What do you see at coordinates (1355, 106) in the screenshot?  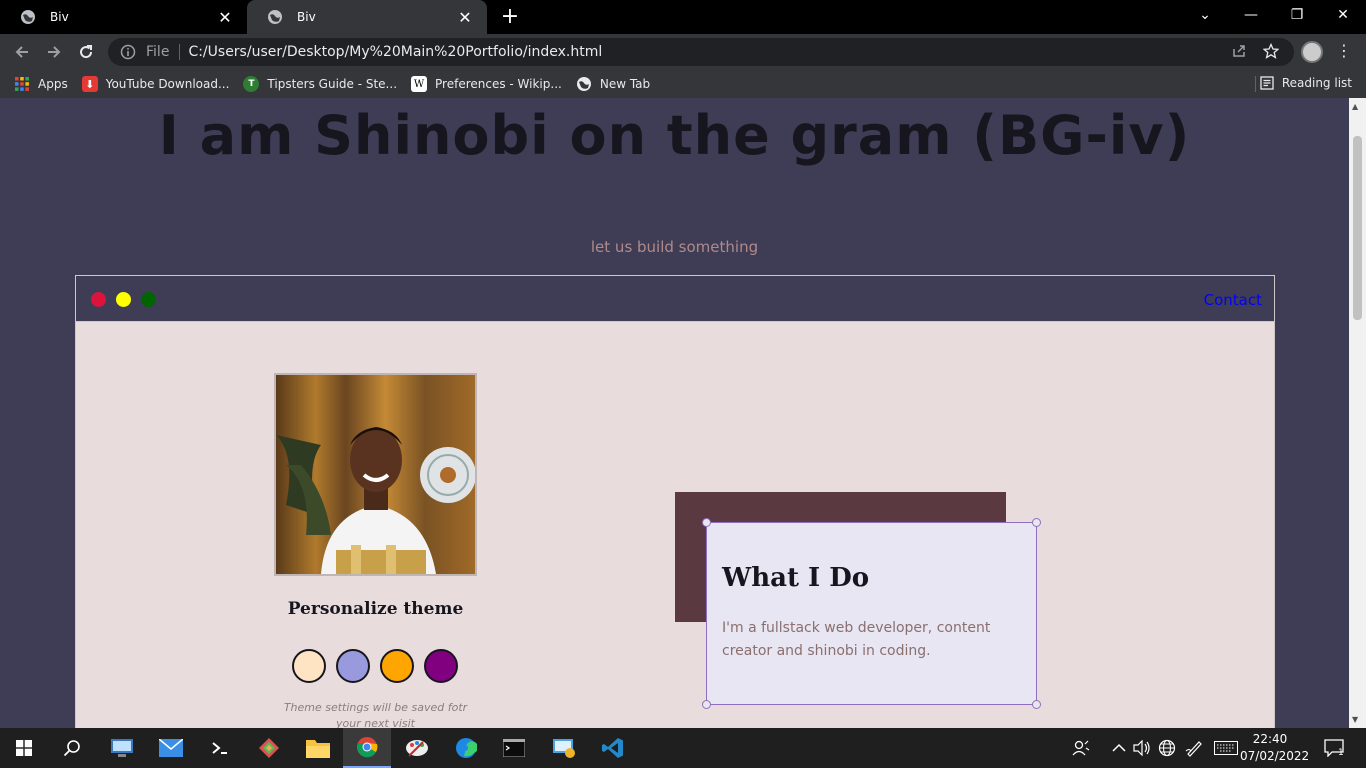 I see `scroll-up-arrow-icon: ▲` at bounding box center [1355, 106].